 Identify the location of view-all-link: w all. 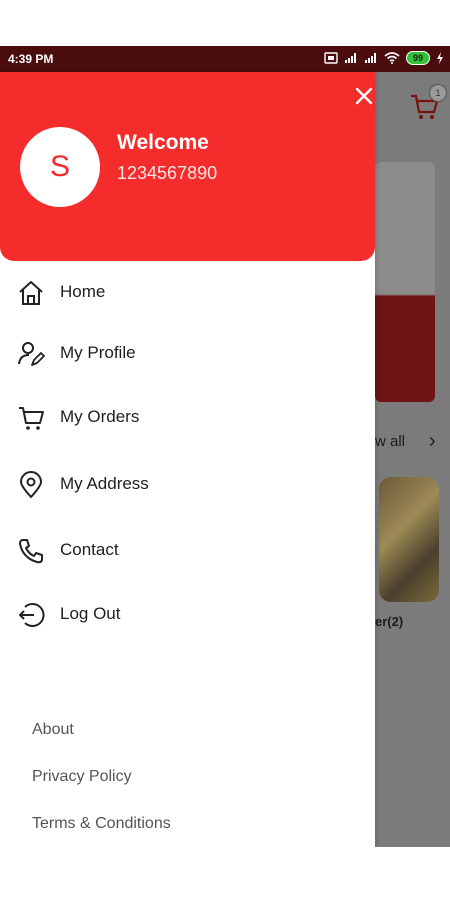
(390, 441).